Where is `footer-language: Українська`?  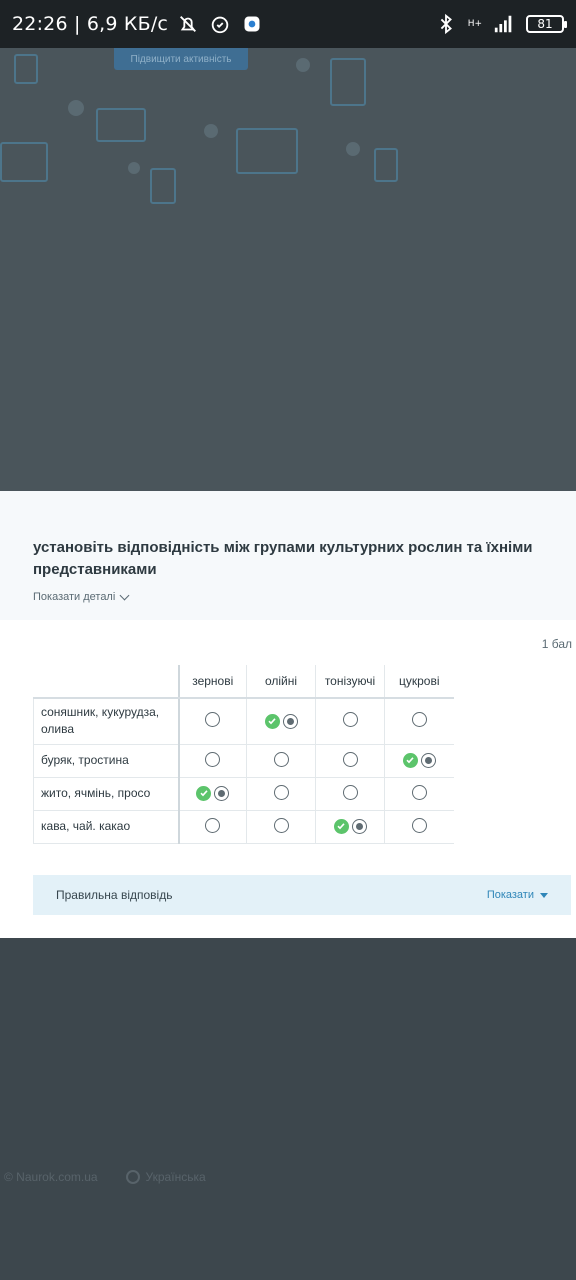
footer-language: Українська is located at coordinates (165, 1177).